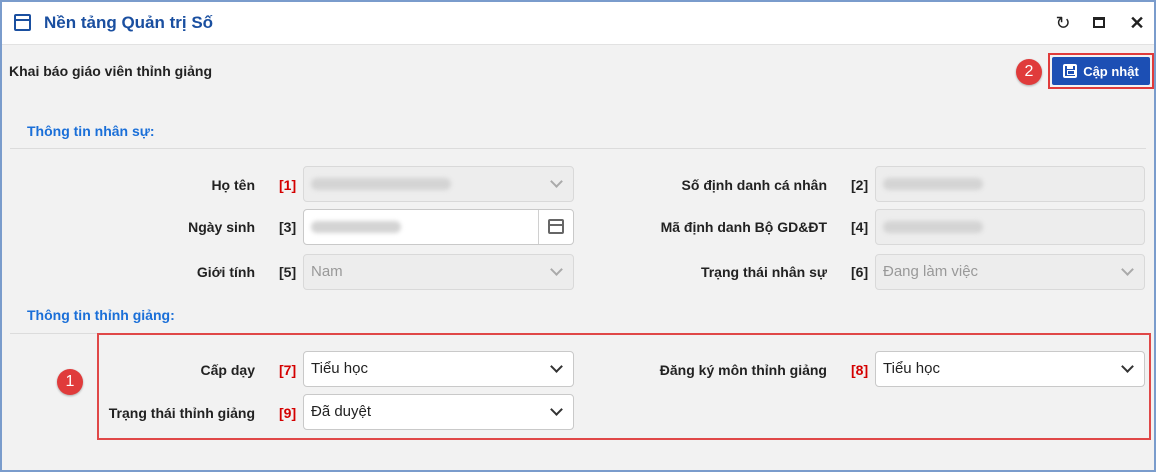  I want to click on cap-day-value: Tiểu học, so click(339, 368).